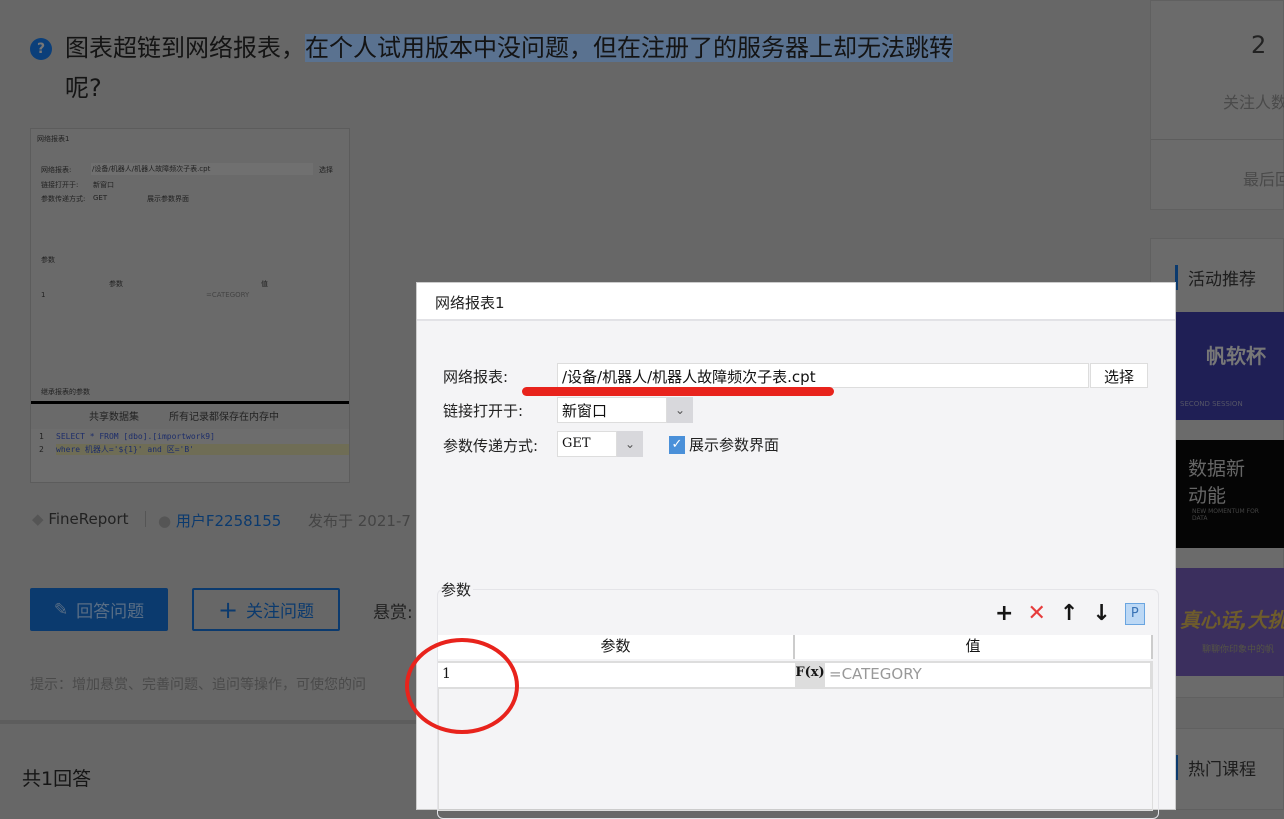 This screenshot has height=819, width=1284. I want to click on followers-count: 2, so click(1259, 45).